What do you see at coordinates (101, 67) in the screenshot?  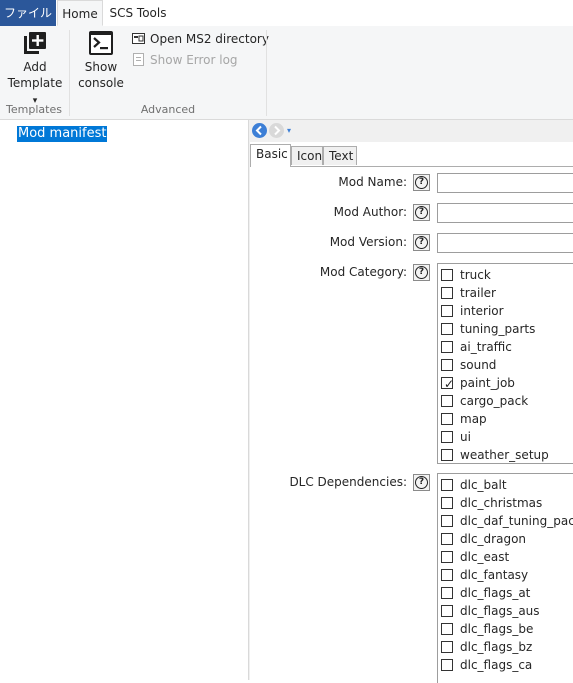 I see `show-console-line1: Show` at bounding box center [101, 67].